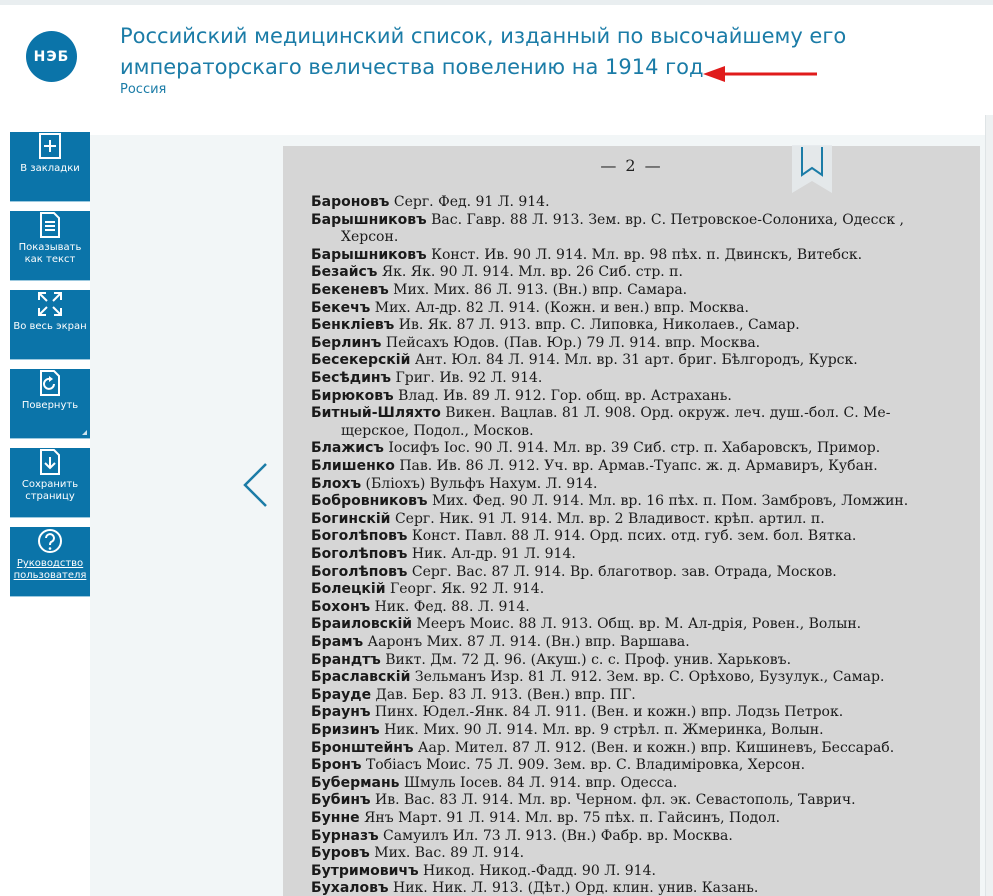  What do you see at coordinates (450, 606) in the screenshot?
I see `entry-details: Ник. Фед. 88. Л. 914.` at bounding box center [450, 606].